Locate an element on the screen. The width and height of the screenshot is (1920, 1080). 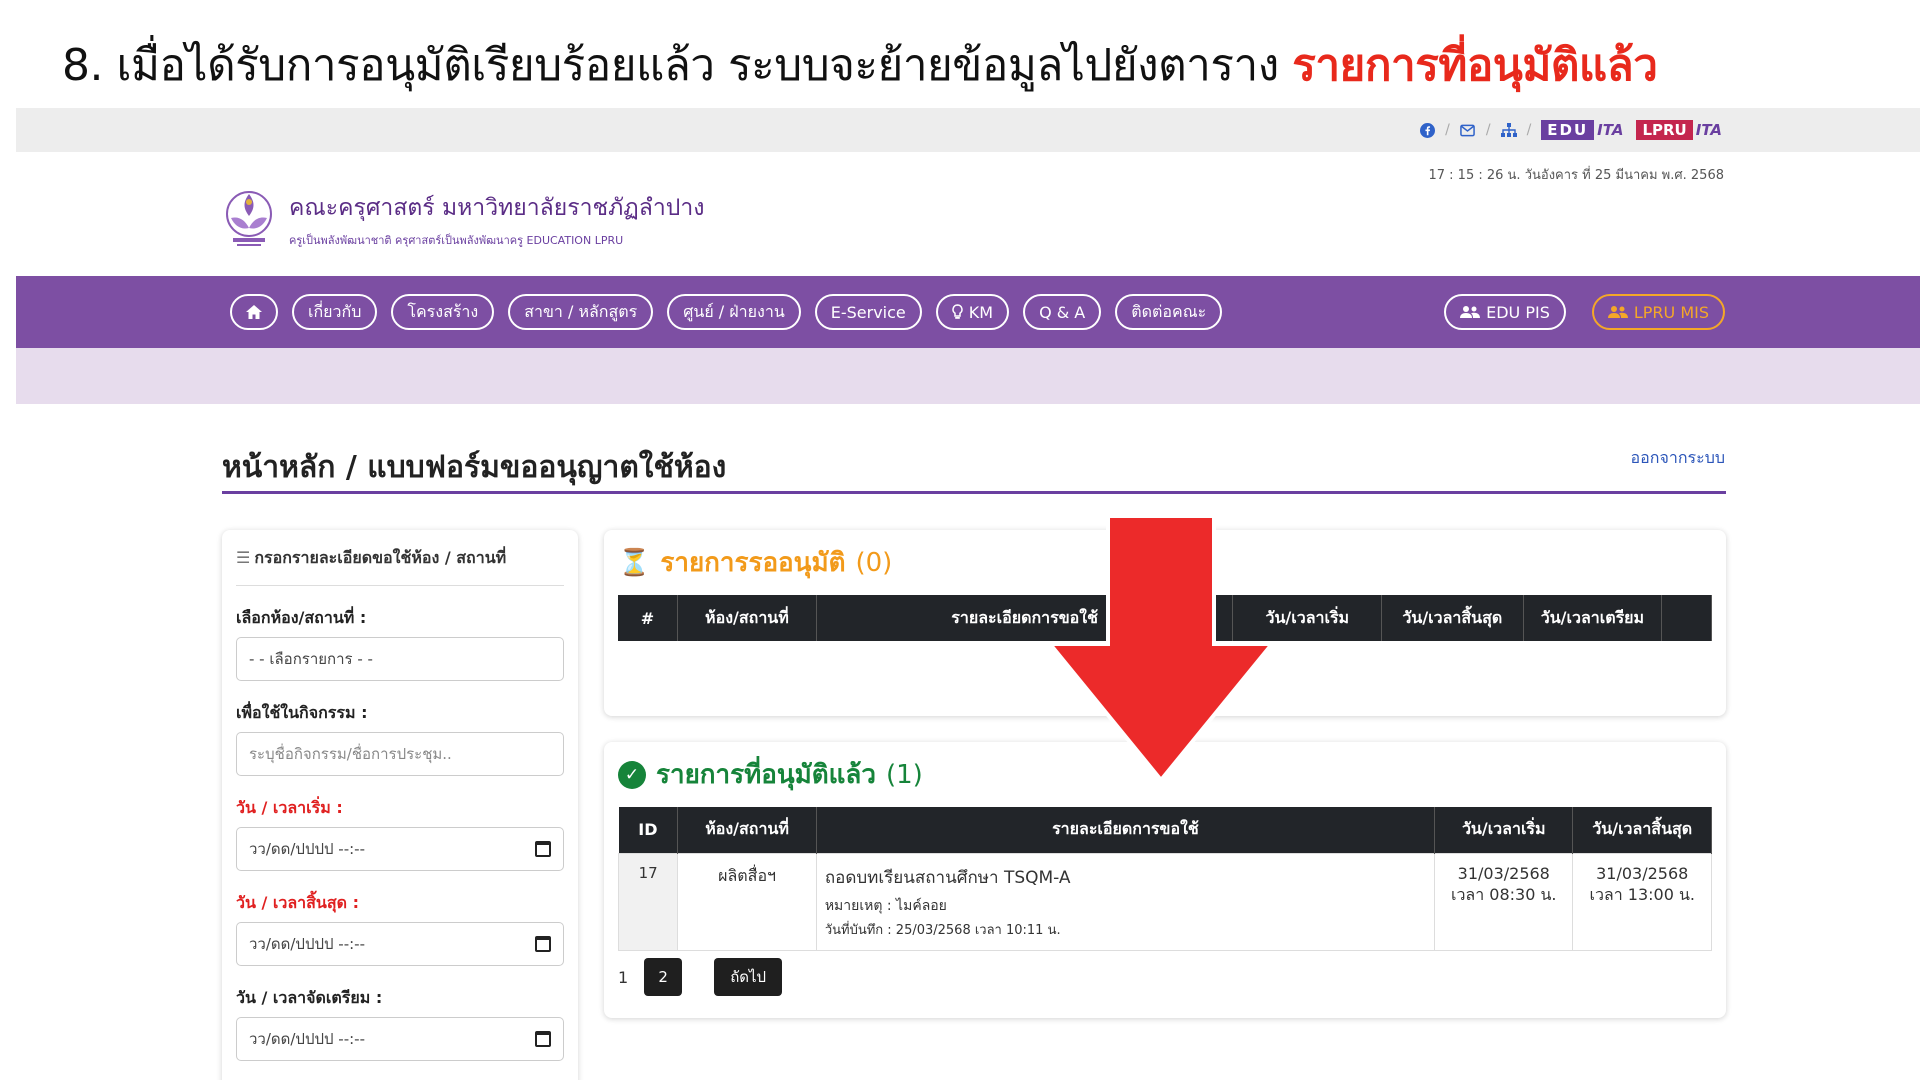
next-page-button: ถัดไป is located at coordinates (748, 977).